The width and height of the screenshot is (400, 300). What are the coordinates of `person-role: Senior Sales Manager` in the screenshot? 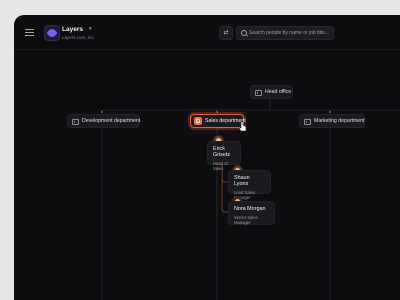 It's located at (246, 220).